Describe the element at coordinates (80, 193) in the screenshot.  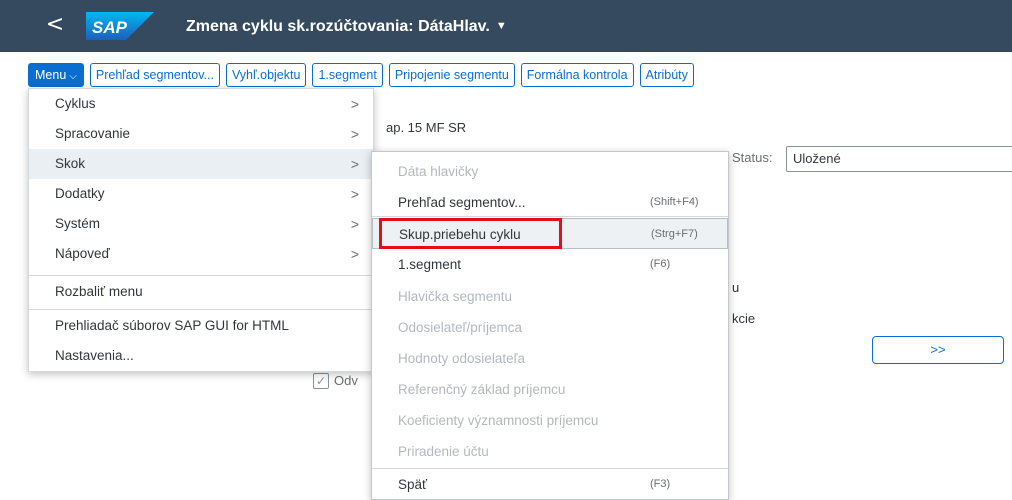
I see `menu-item-label: Dodatky` at that location.